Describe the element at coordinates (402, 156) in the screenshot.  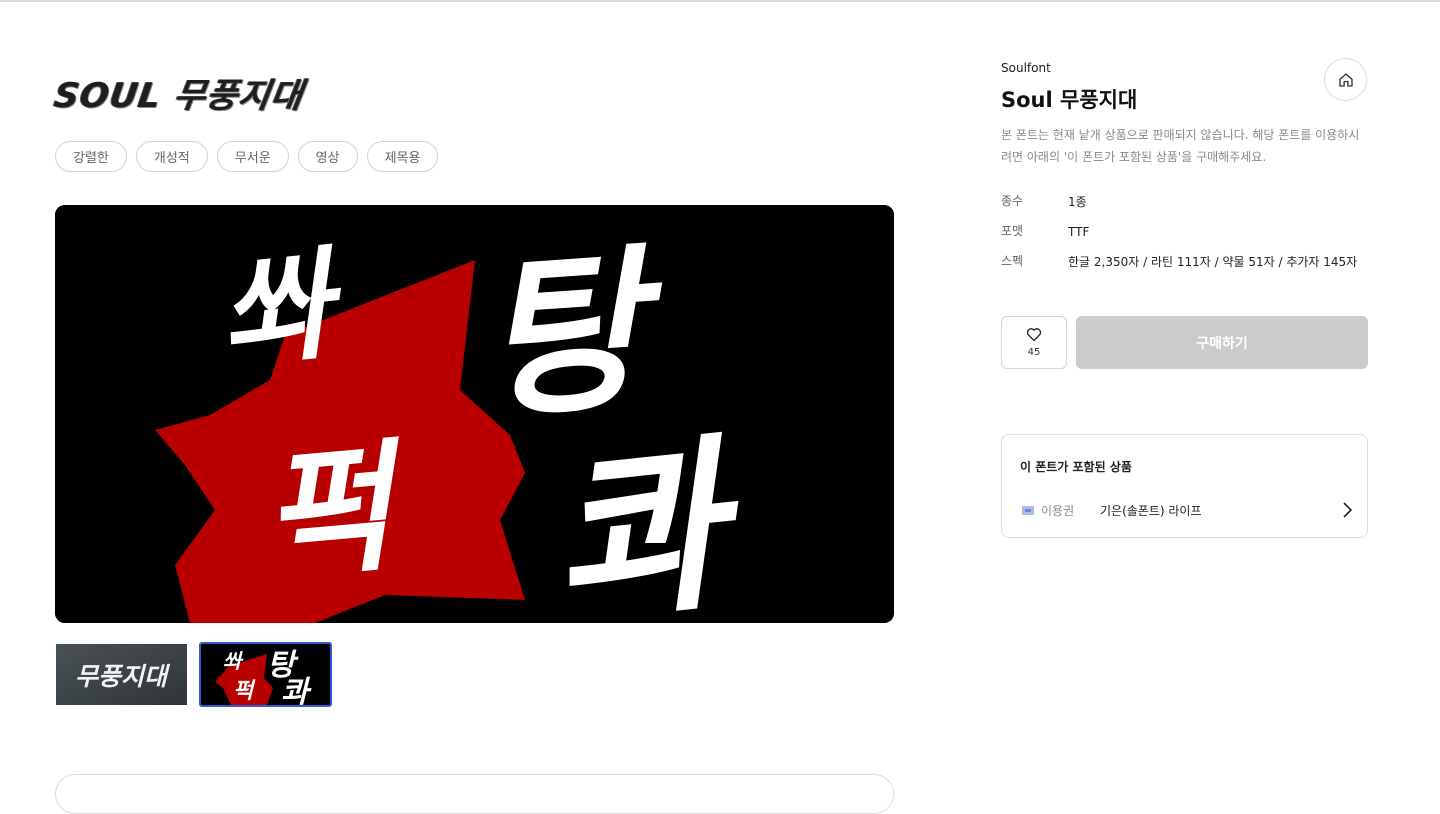
I see `tag-chip: 제목용` at that location.